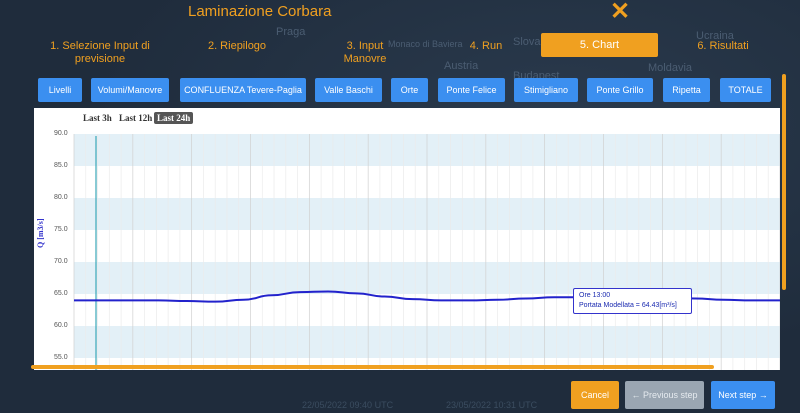 This screenshot has height=413, width=800. Describe the element at coordinates (461, 66) in the screenshot. I see `map-label: Austria` at that location.